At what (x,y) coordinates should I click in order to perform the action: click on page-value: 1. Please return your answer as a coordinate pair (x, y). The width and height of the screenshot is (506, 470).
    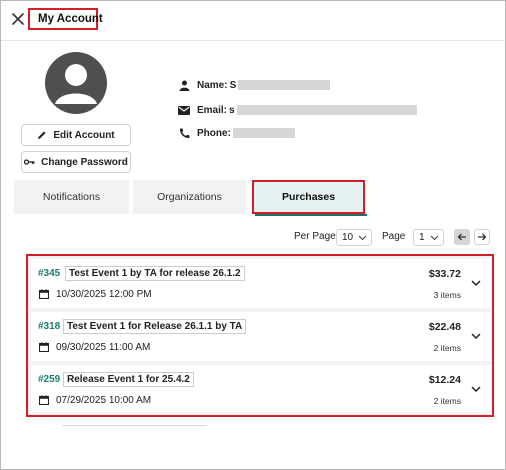
    Looking at the image, I should click on (422, 237).